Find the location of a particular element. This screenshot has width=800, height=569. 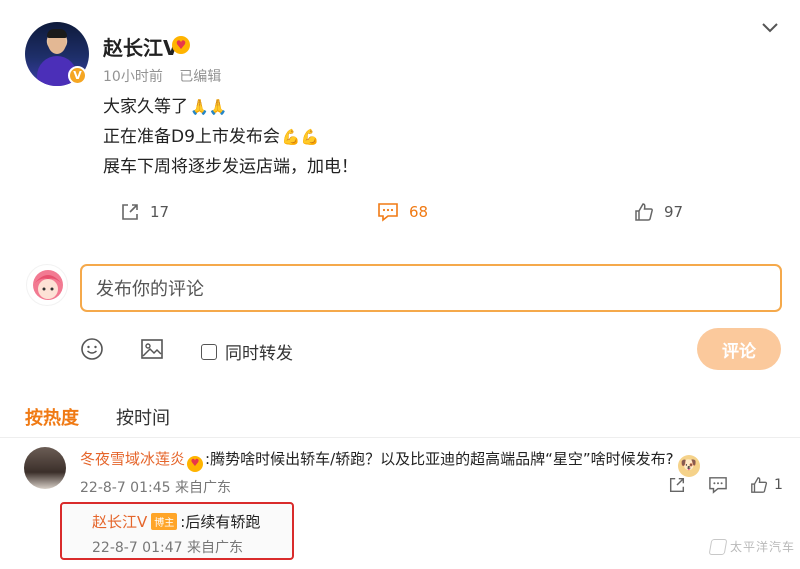

anime-avatar-icon is located at coordinates (48, 285).